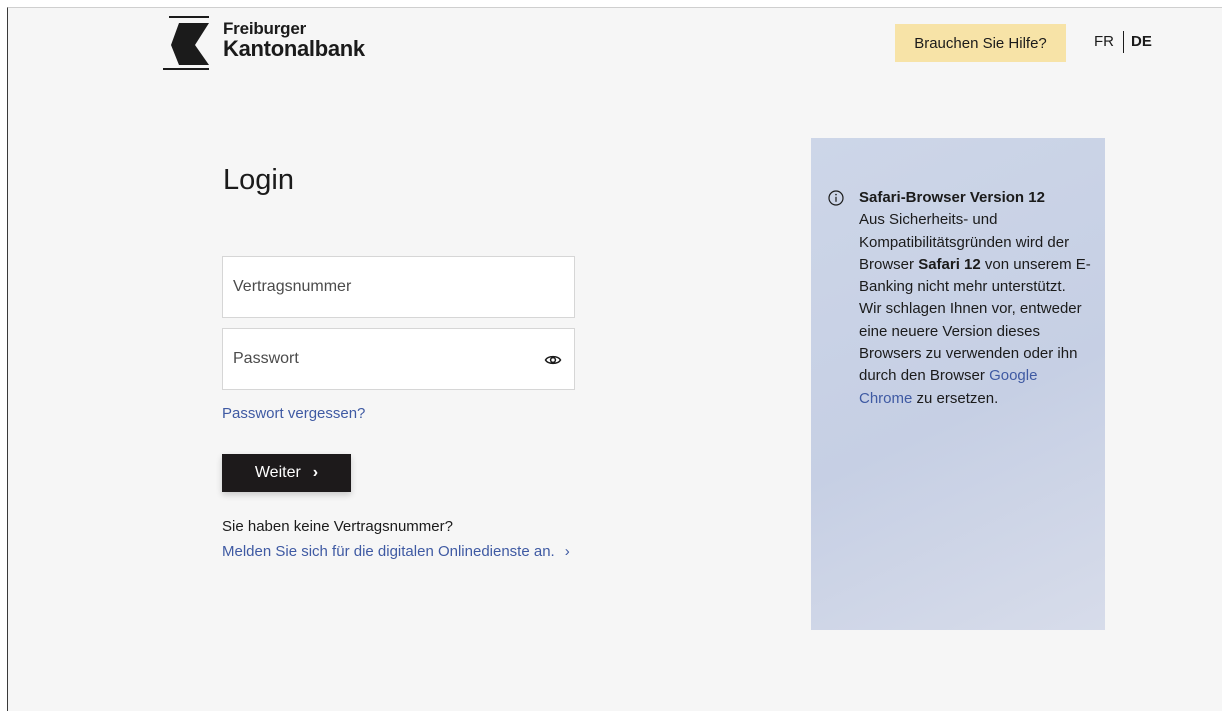 This screenshot has height=711, width=1222. Describe the element at coordinates (949, 264) in the screenshot. I see `info-text-bold: Safari 12` at that location.